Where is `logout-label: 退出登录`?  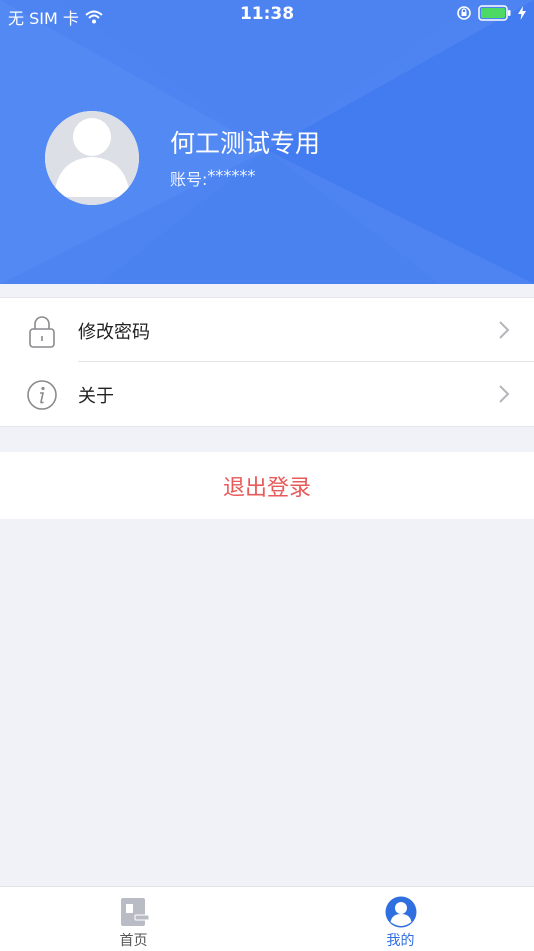 logout-label: 退出登录 is located at coordinates (266, 488).